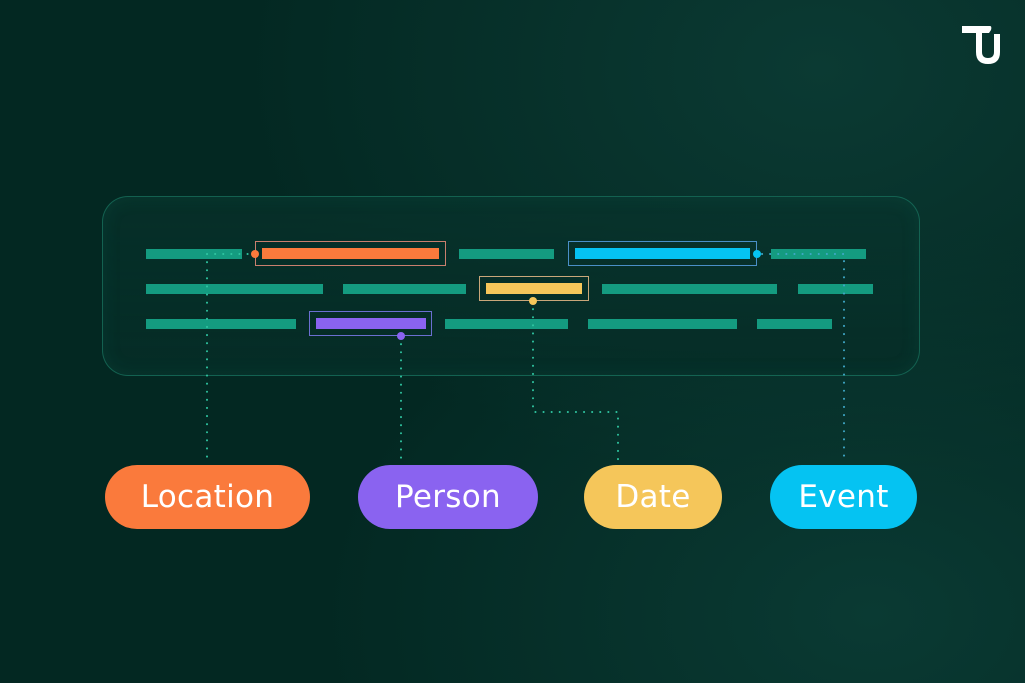  I want to click on event-label-text: Event, so click(843, 497).